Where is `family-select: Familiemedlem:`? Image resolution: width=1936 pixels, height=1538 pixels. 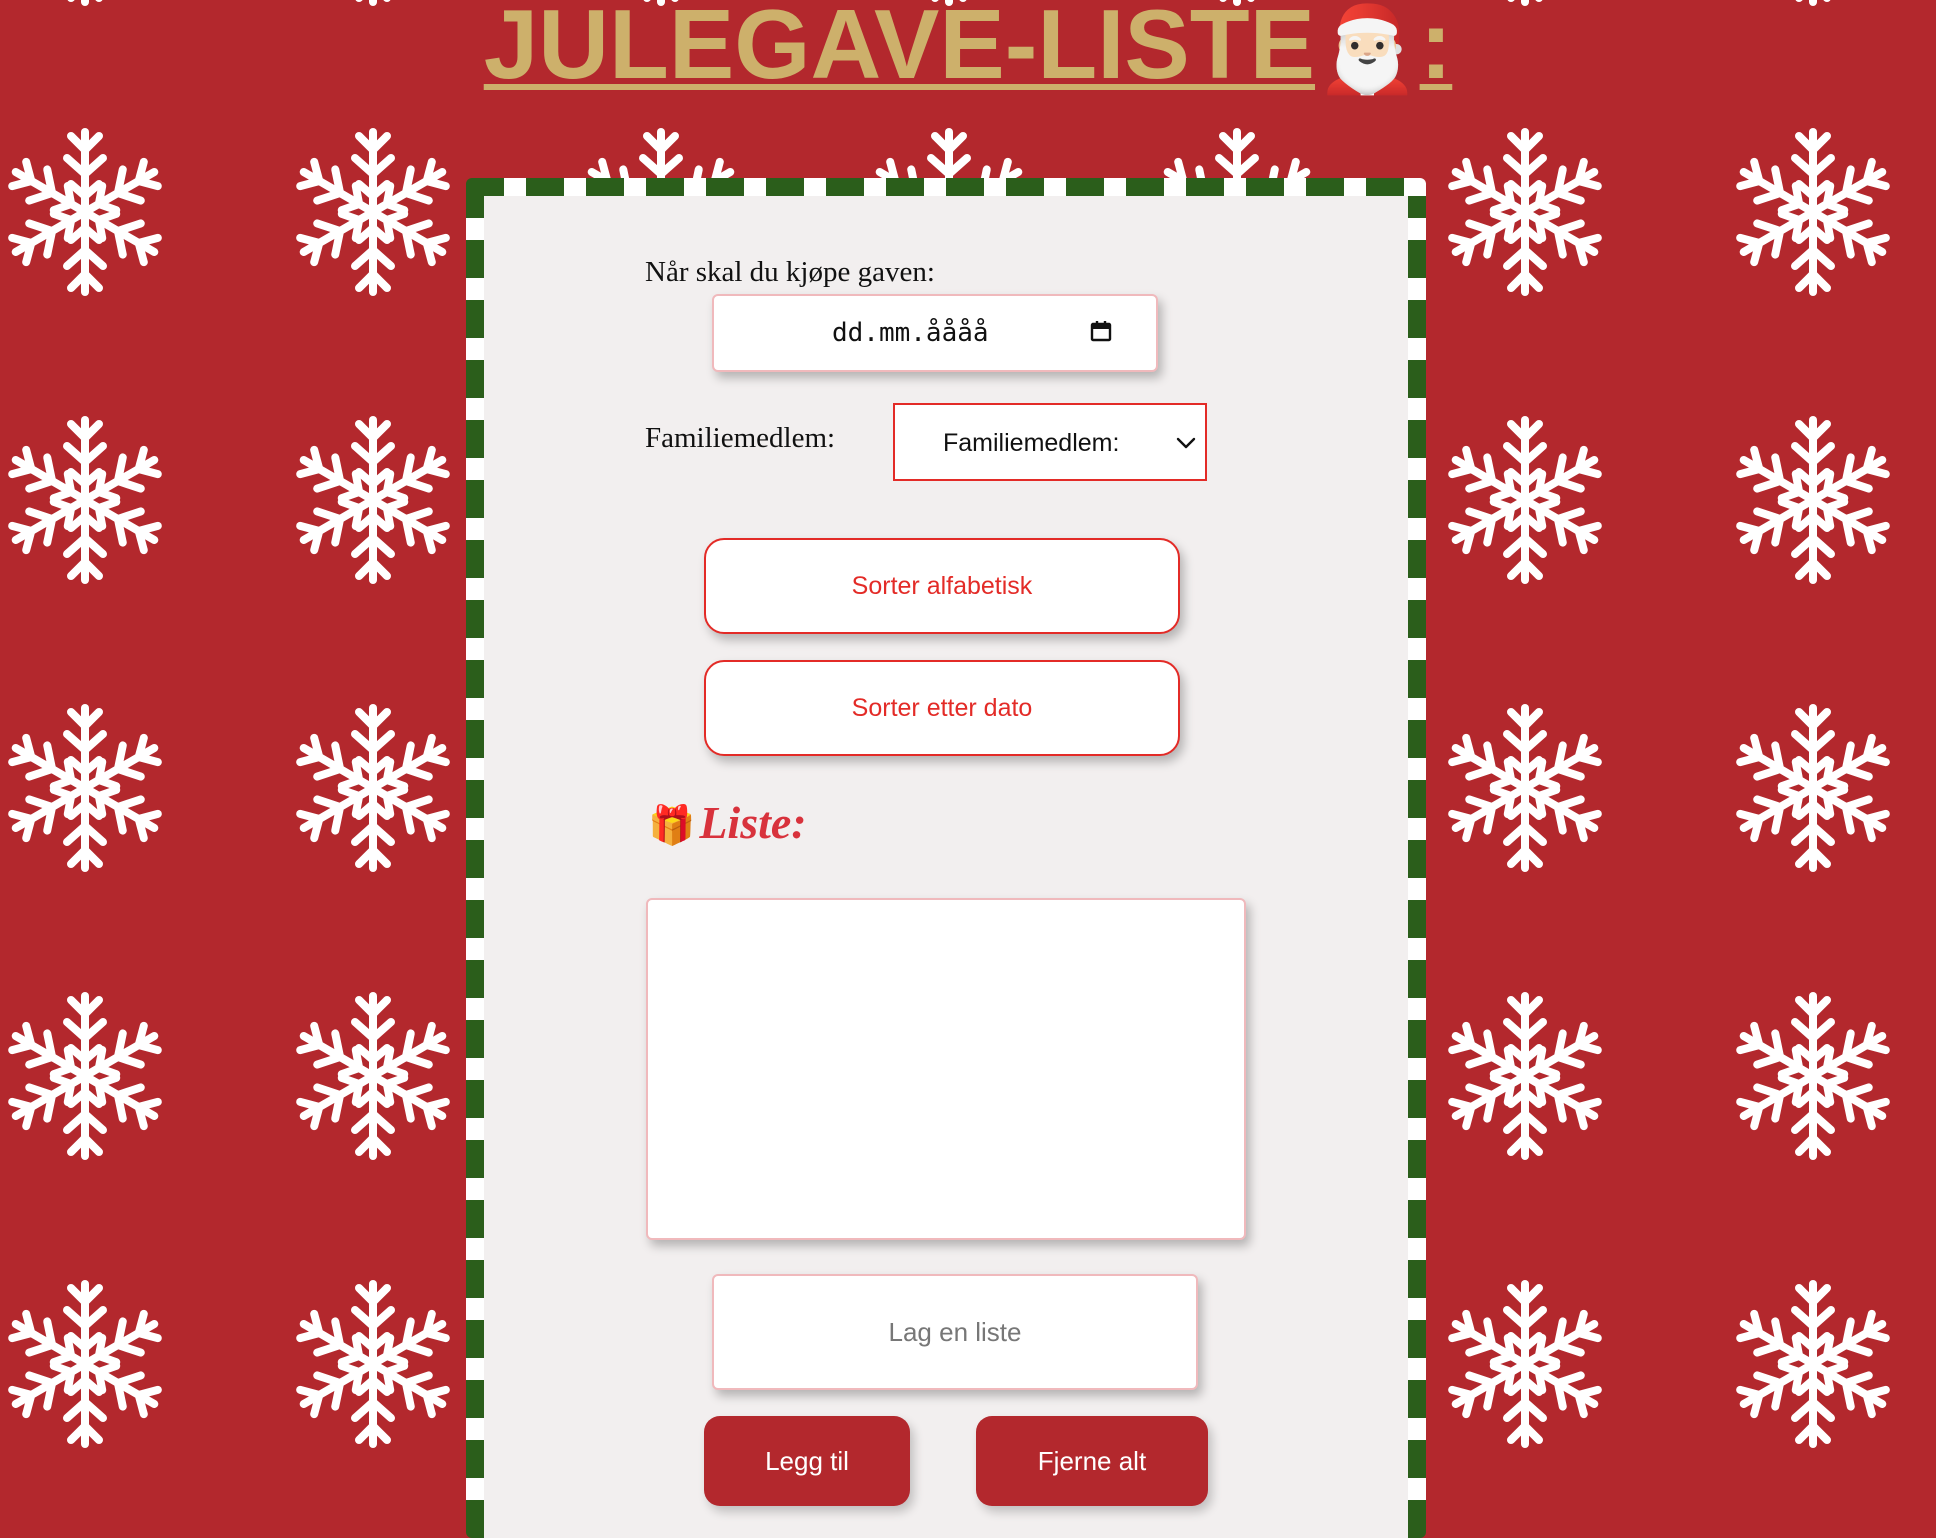
family-select: Familiemedlem: is located at coordinates (1050, 442).